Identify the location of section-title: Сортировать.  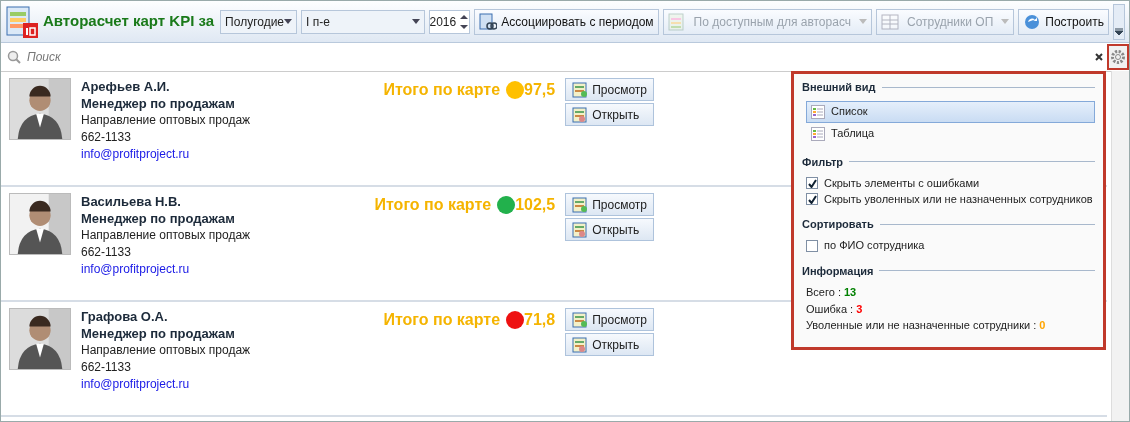
(838, 224).